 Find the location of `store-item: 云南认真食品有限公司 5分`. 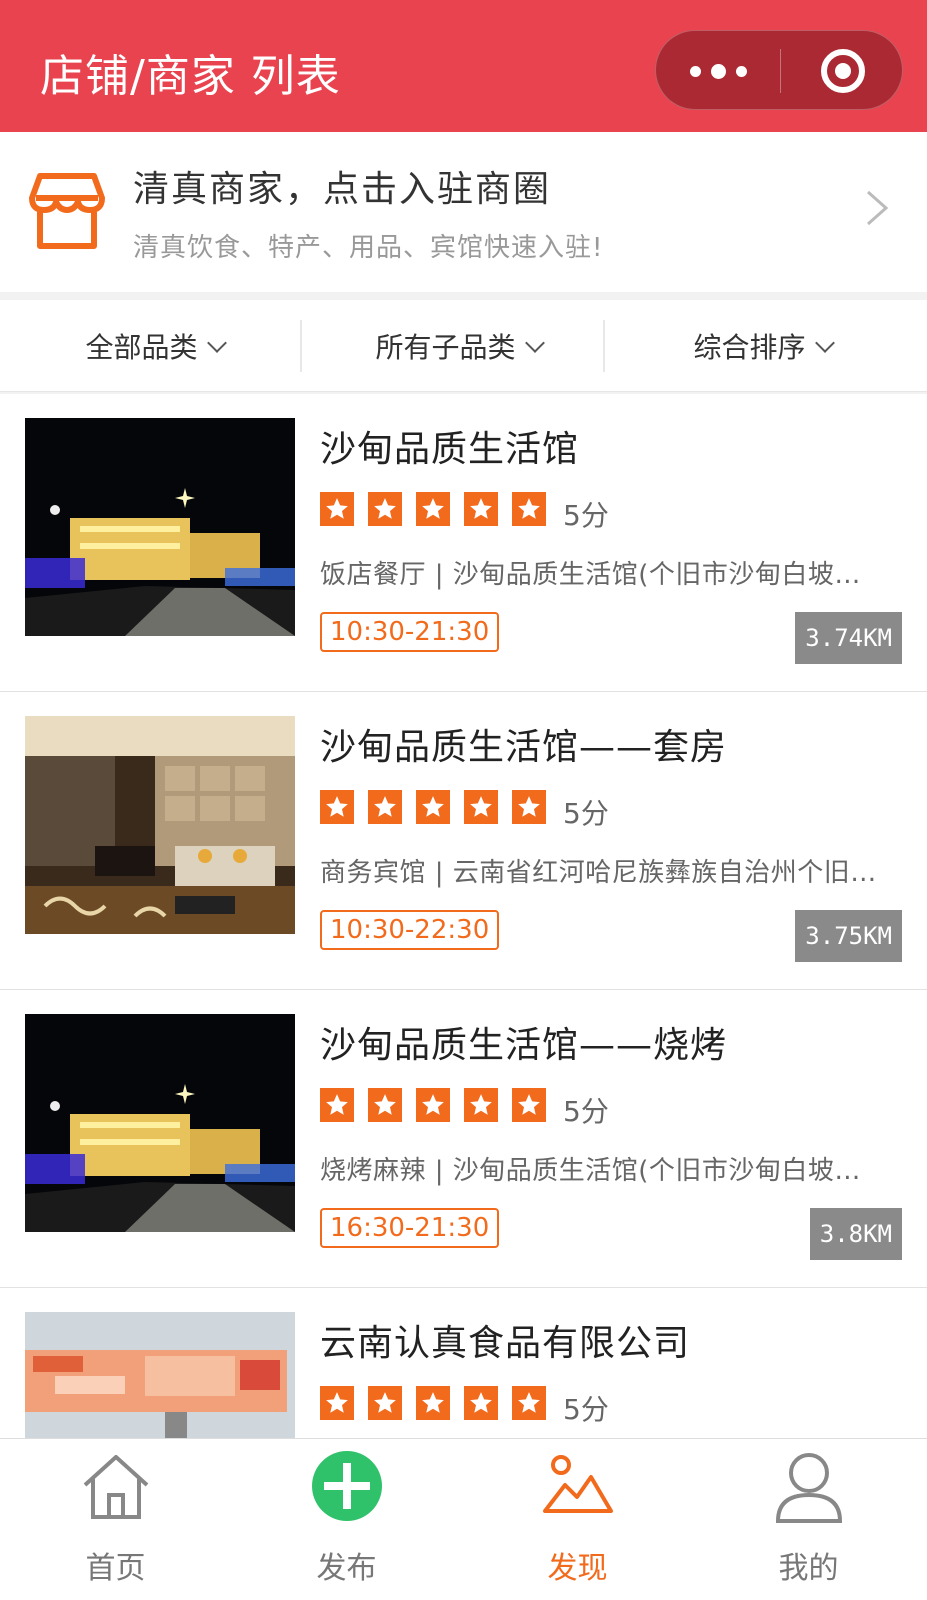

store-item: 云南认真食品有限公司 5分 is located at coordinates (463, 1363).